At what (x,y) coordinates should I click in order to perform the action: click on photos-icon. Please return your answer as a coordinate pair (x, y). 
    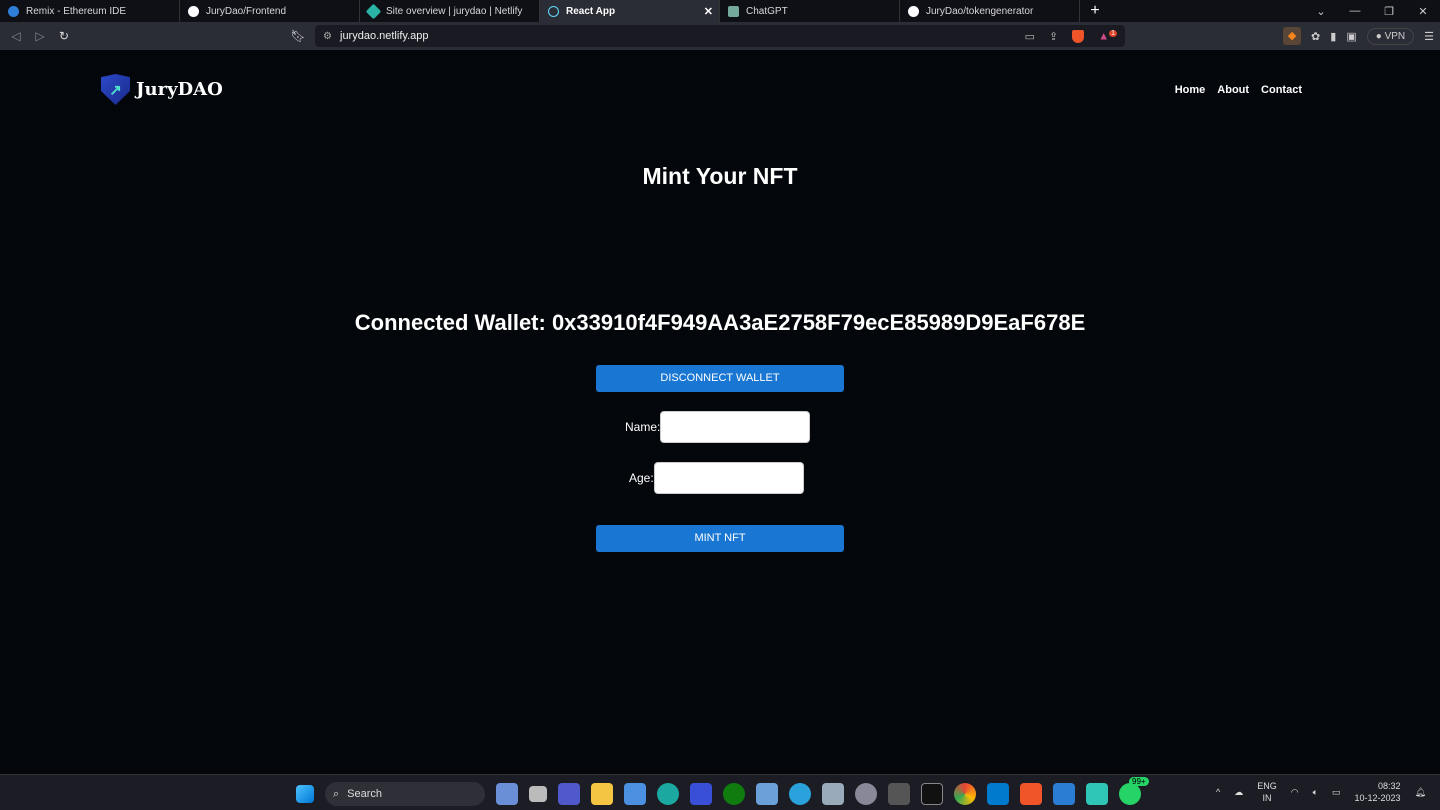
    Looking at the image, I should click on (833, 794).